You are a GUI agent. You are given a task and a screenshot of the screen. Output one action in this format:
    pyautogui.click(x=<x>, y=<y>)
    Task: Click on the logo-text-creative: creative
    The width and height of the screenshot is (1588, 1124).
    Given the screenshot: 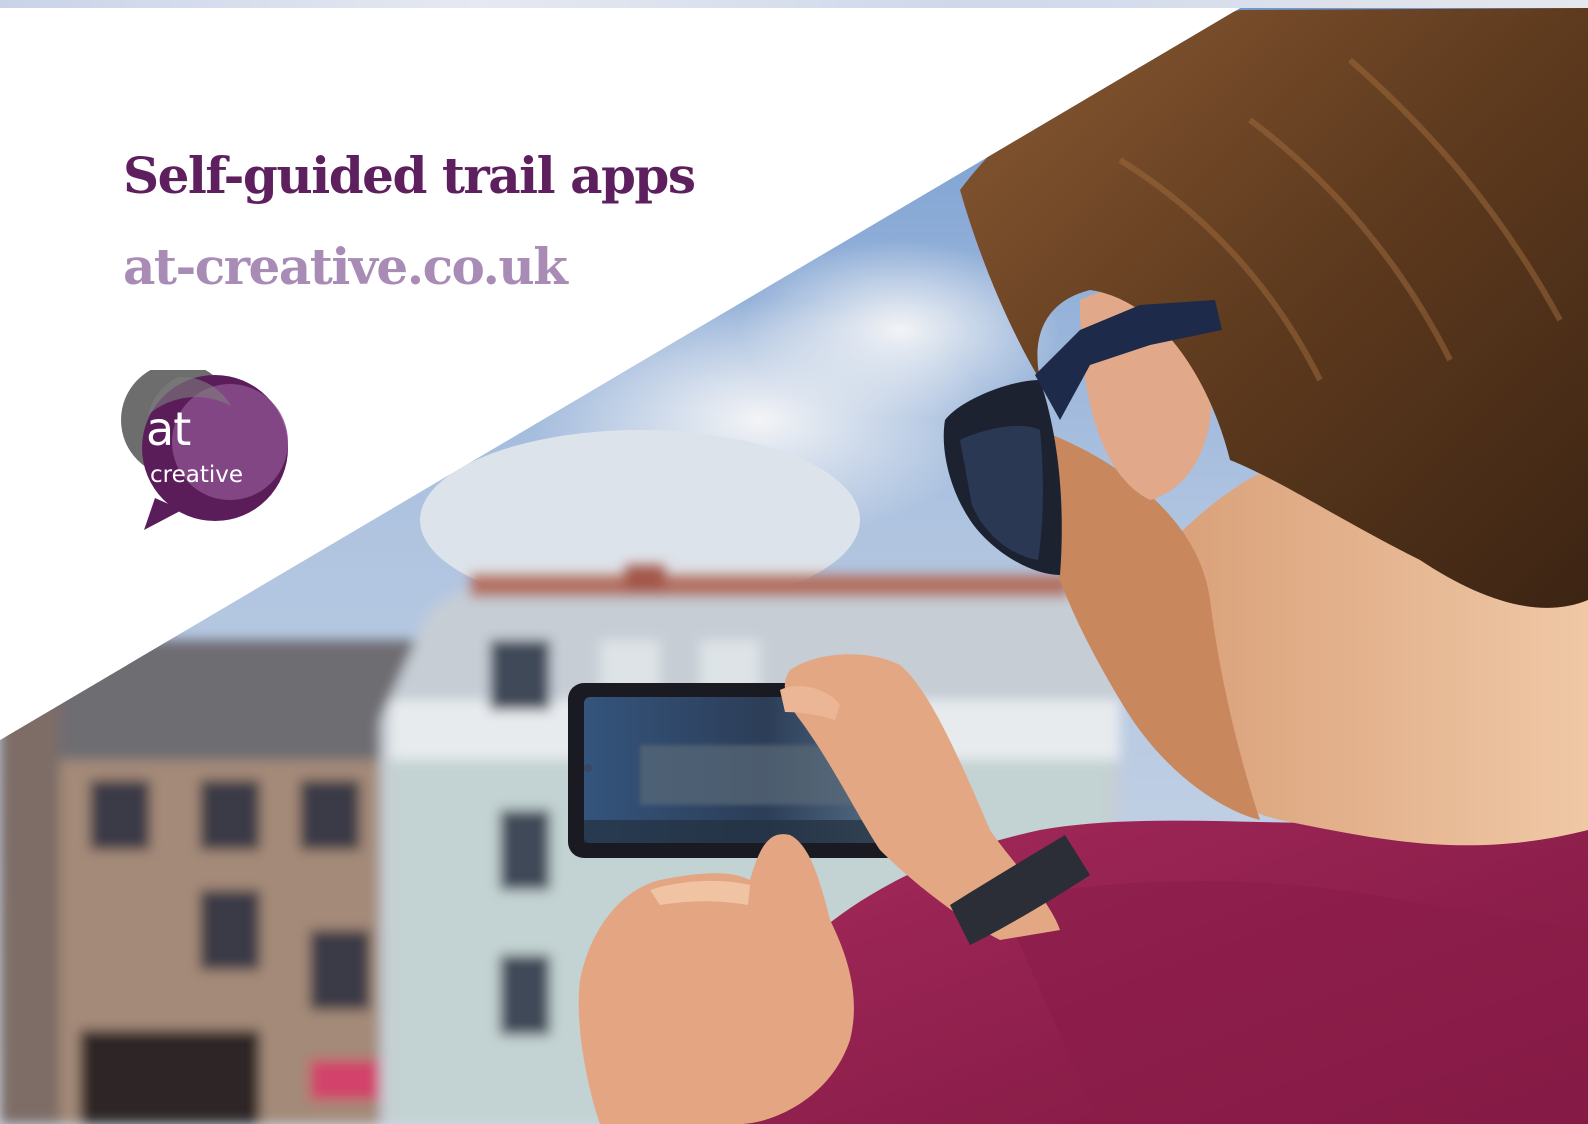 What is the action you would take?
    pyautogui.click(x=197, y=475)
    